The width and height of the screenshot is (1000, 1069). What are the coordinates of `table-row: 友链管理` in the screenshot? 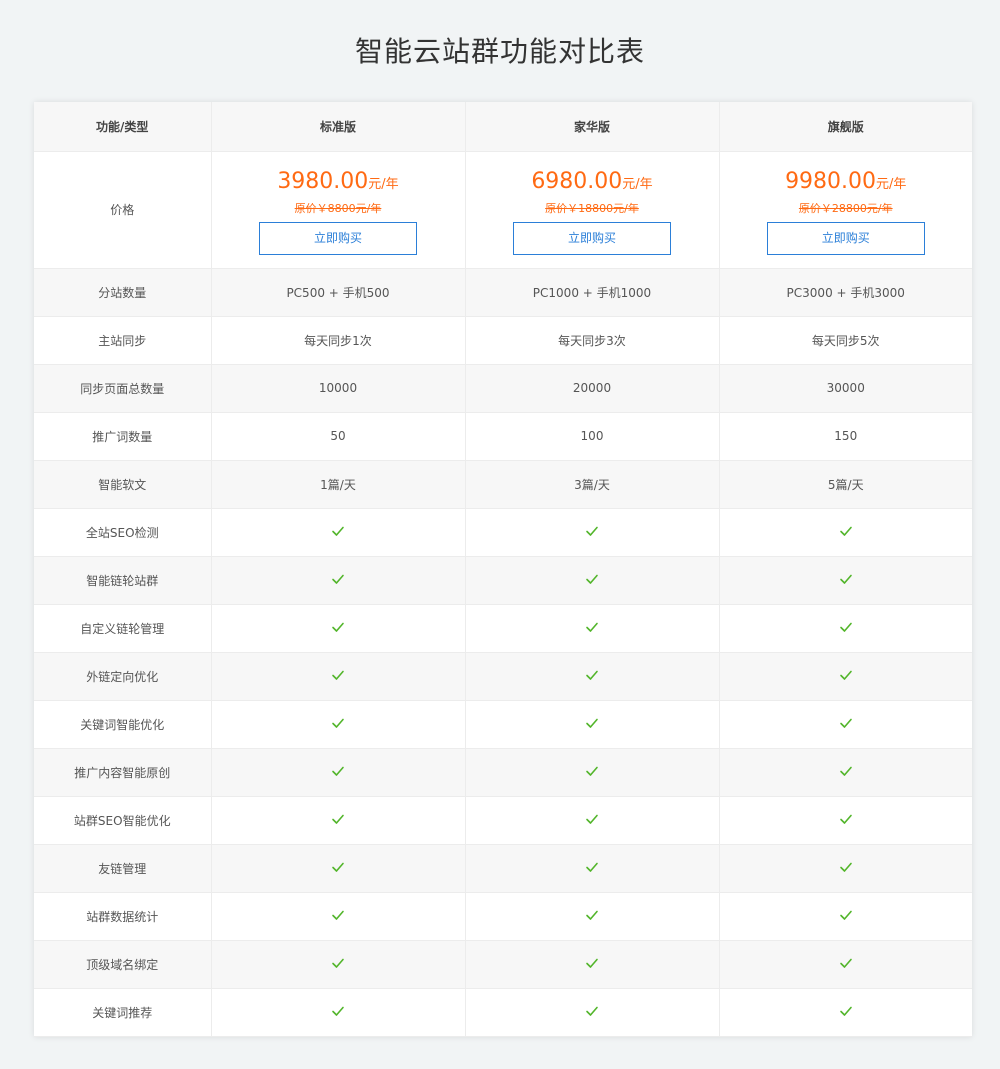 It's located at (503, 868).